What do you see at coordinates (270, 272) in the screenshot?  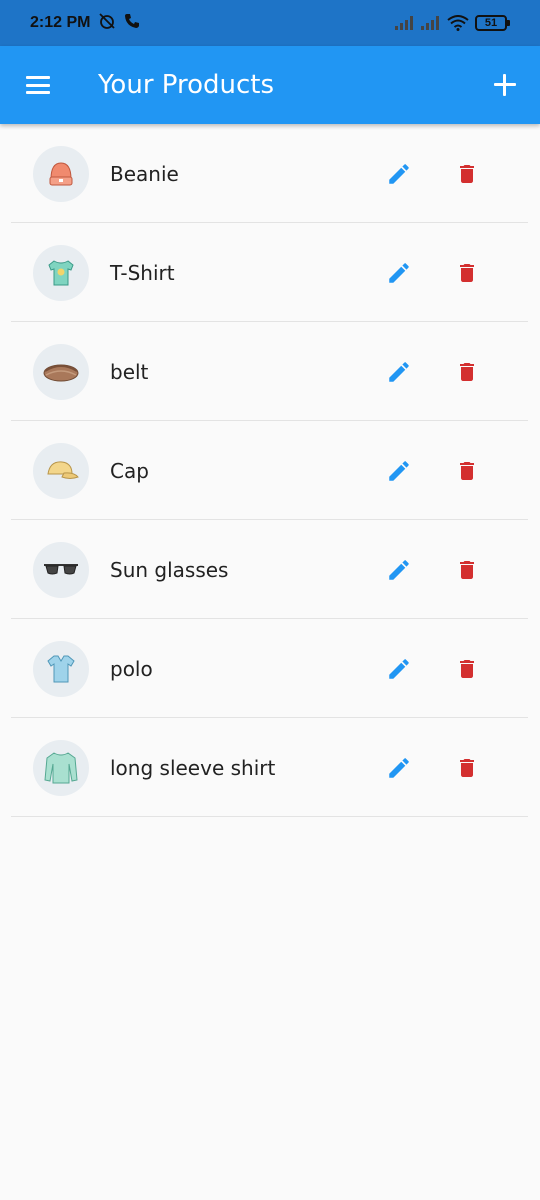 I see `list-item: T-Shirt` at bounding box center [270, 272].